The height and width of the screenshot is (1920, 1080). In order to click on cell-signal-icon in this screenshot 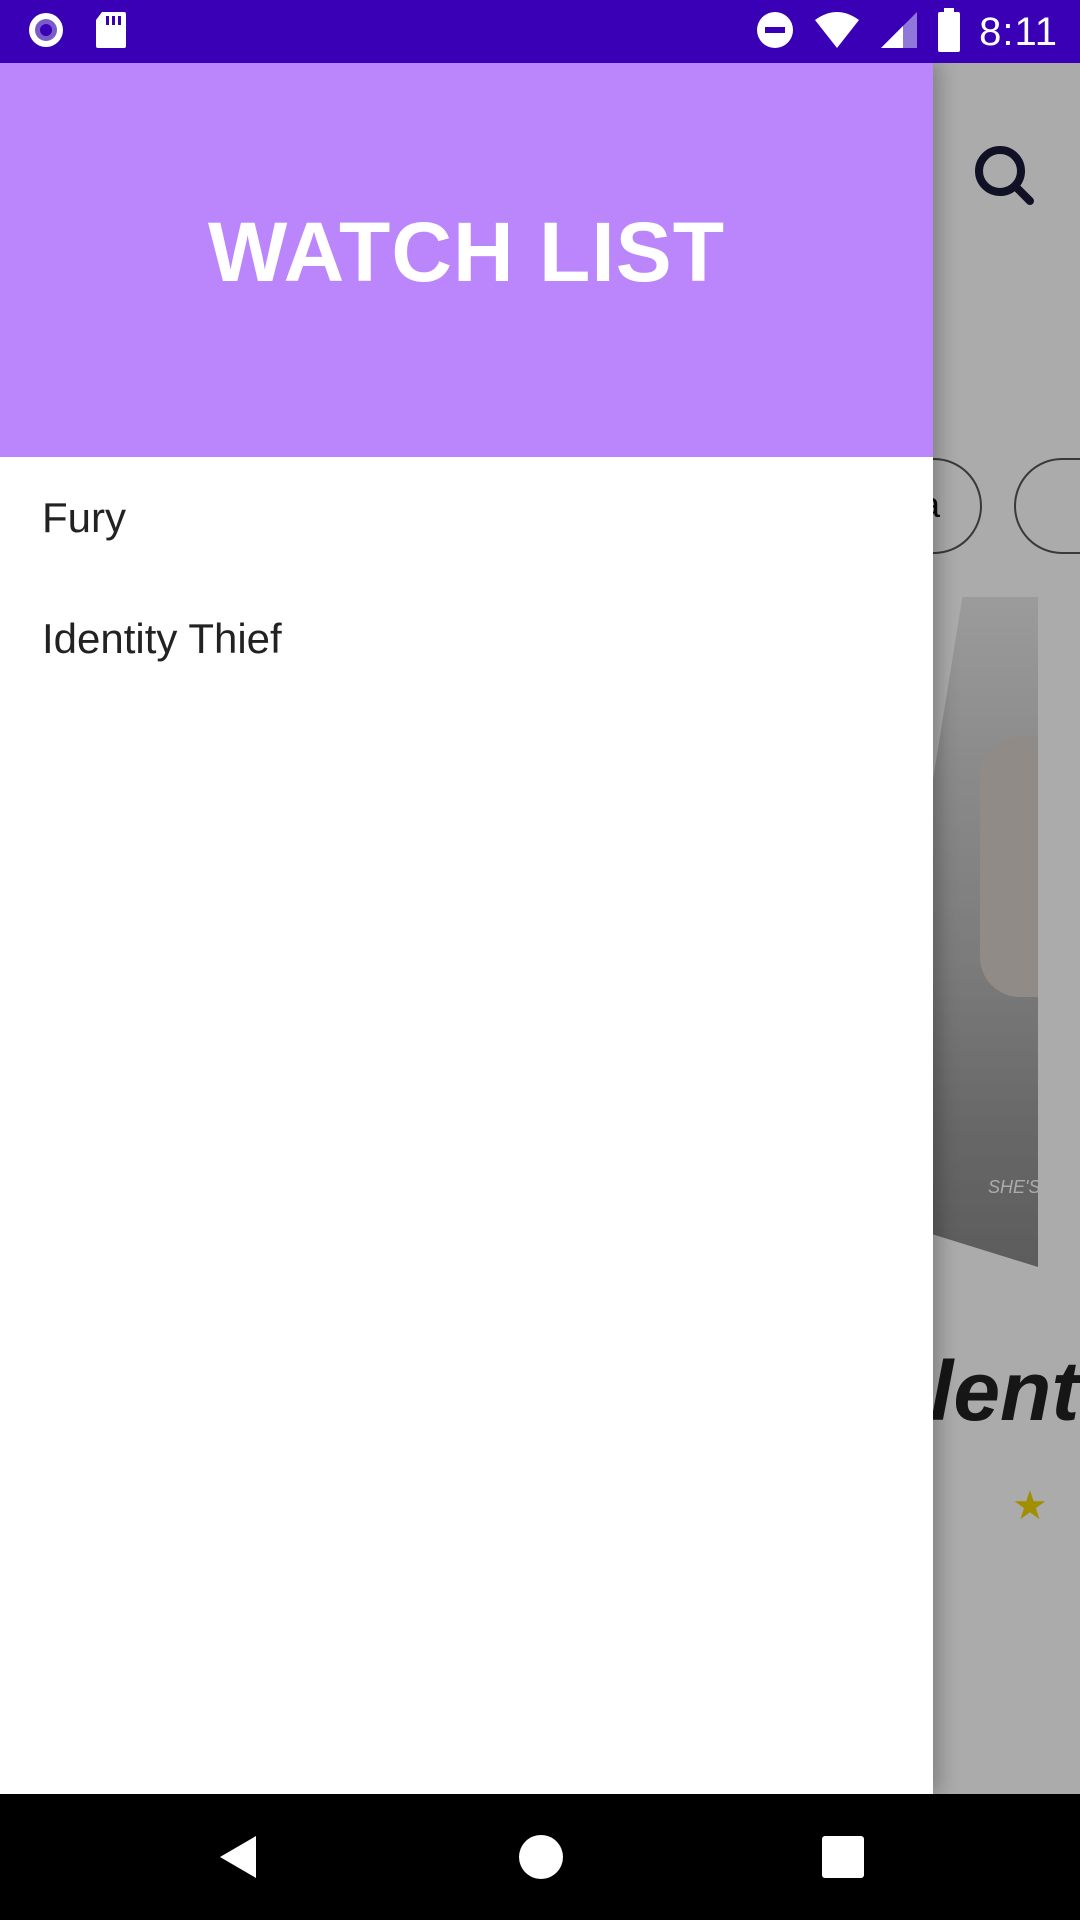, I will do `click(899, 32)`.